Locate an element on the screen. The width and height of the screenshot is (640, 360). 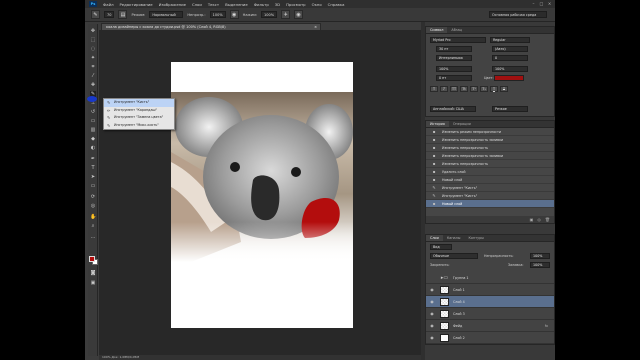
menu-help: Справка is located at coordinates (336, 4).